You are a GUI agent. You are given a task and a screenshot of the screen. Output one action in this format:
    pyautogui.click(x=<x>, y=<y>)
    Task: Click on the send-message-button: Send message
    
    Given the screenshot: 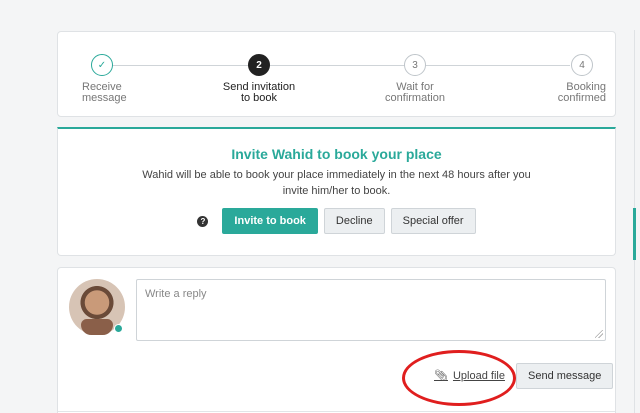 What is the action you would take?
    pyautogui.click(x=565, y=376)
    